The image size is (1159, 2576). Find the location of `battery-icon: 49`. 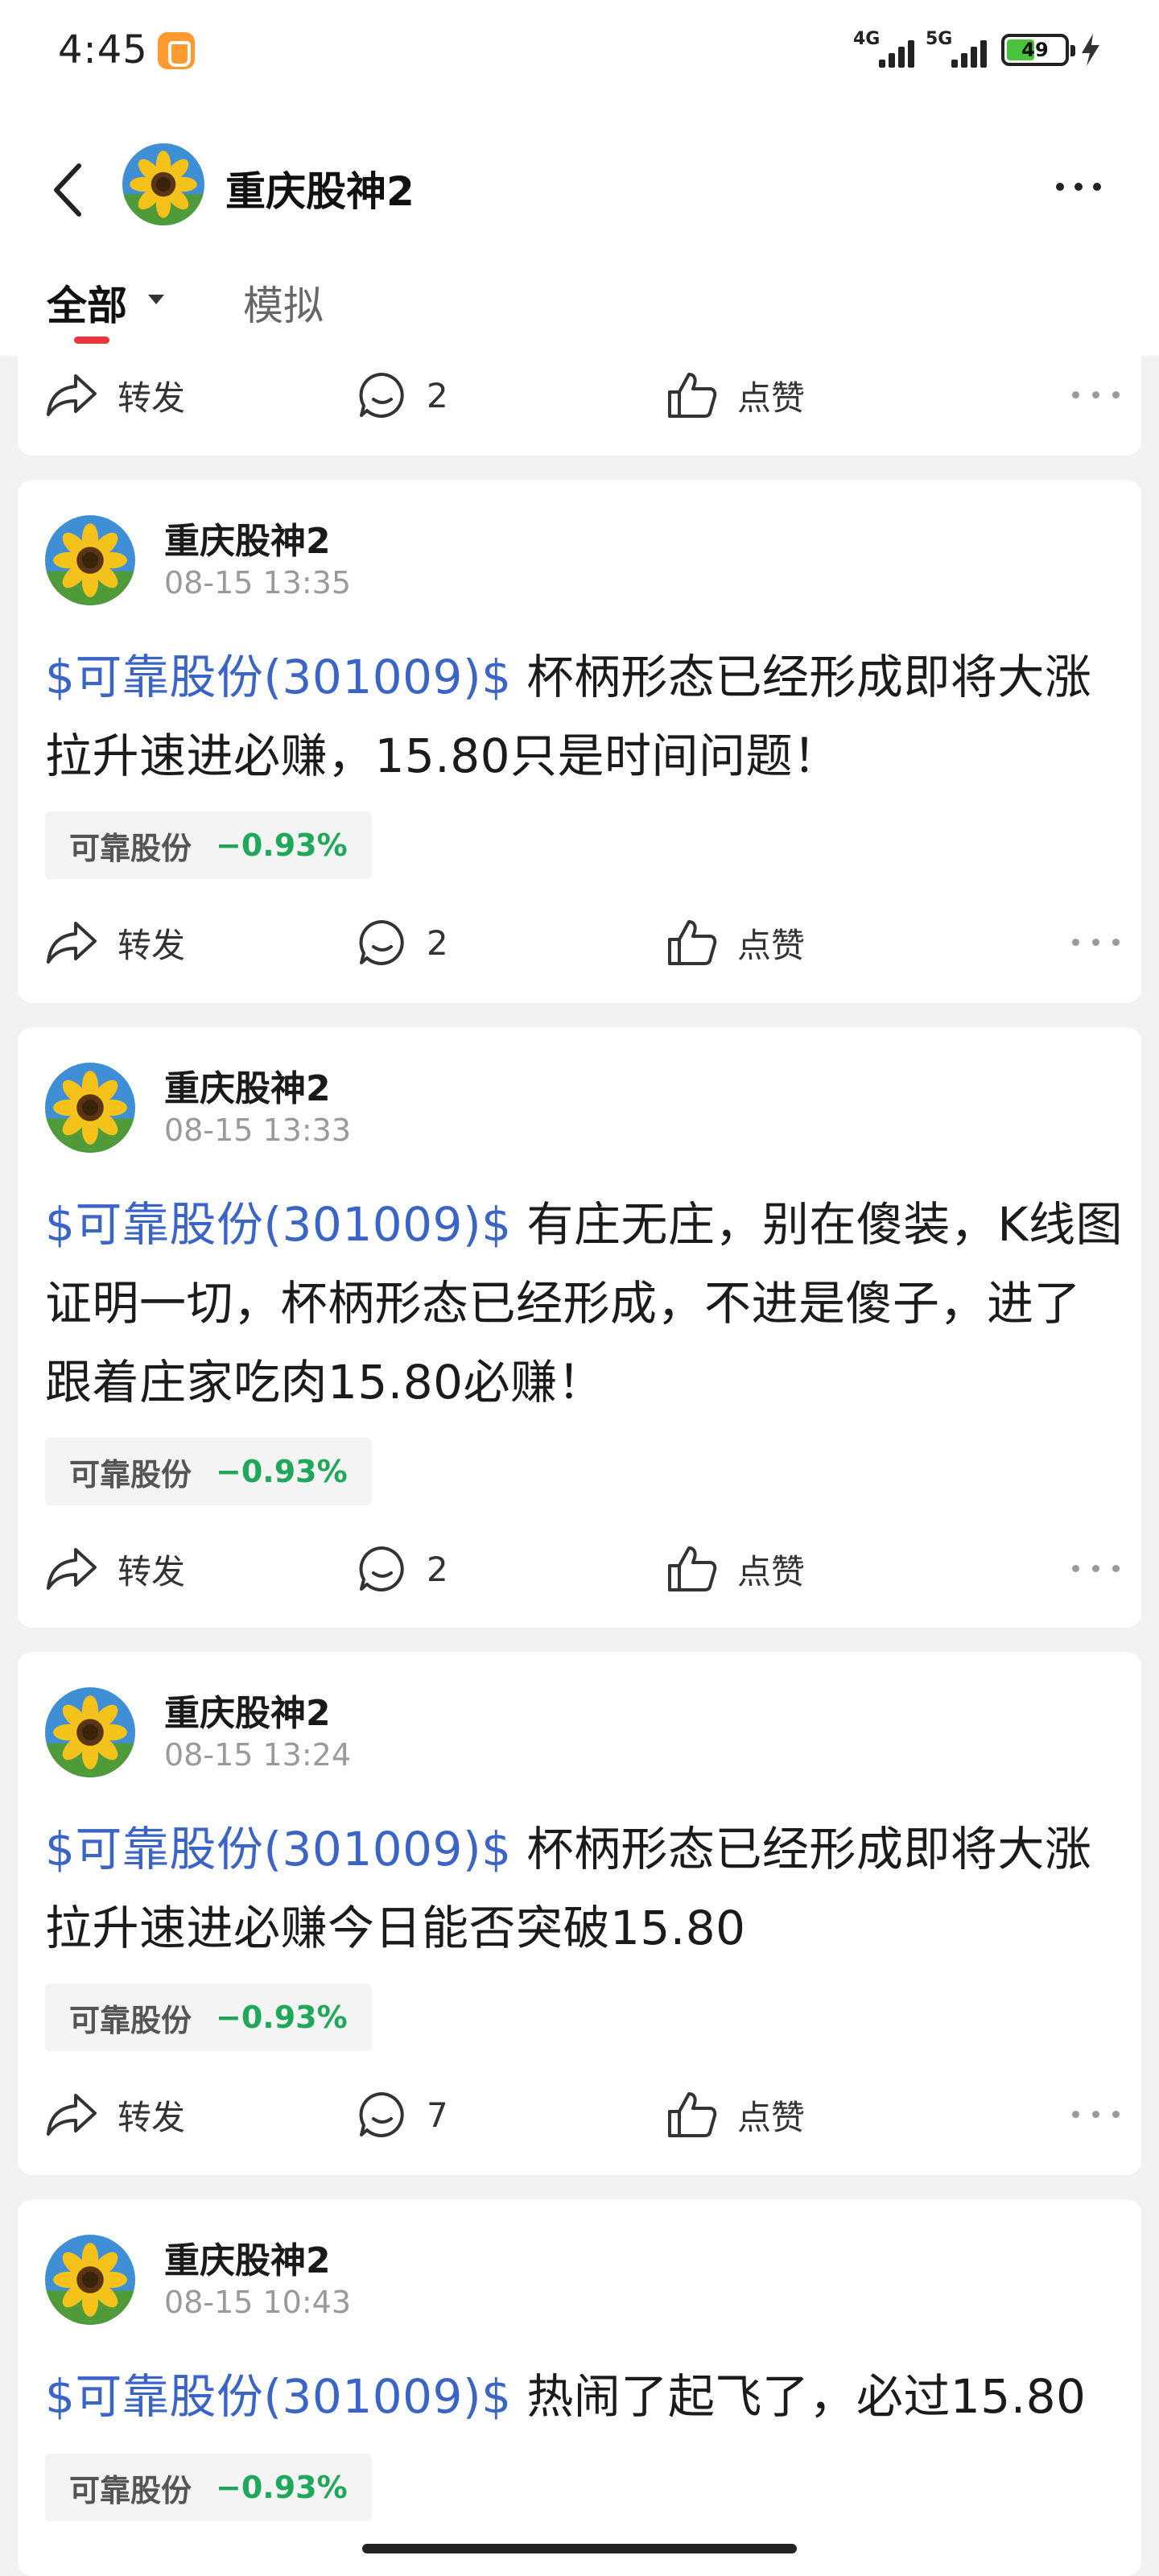

battery-icon: 49 is located at coordinates (1038, 50).